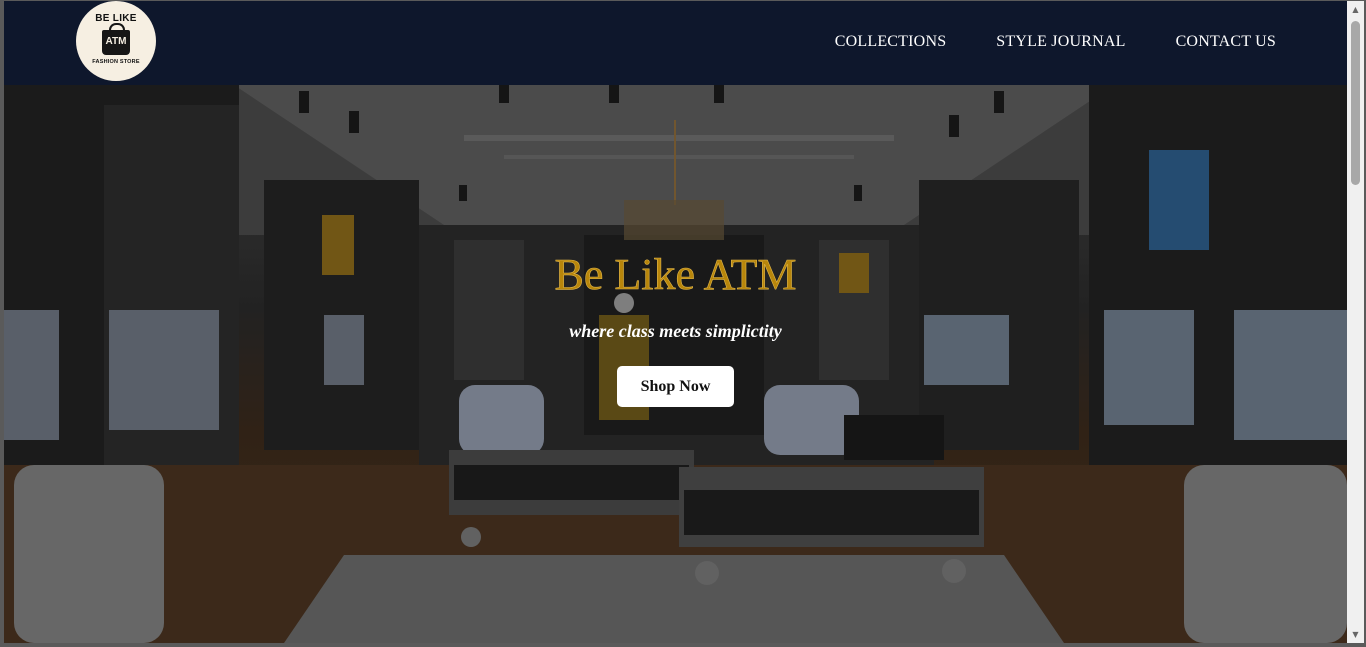  I want to click on shopping-bag-icon: ATM, so click(116, 39).